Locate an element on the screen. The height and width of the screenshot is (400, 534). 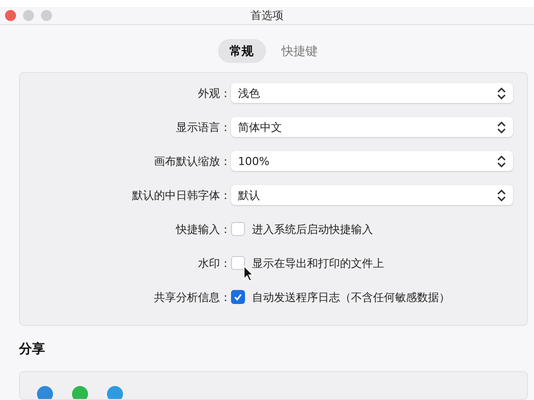
setting-label: 水印： is located at coordinates (214, 263).